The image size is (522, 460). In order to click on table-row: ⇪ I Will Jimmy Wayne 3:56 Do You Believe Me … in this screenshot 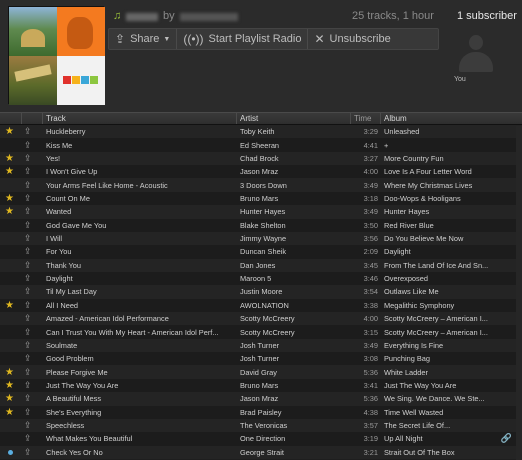, I will do `click(261, 238)`.